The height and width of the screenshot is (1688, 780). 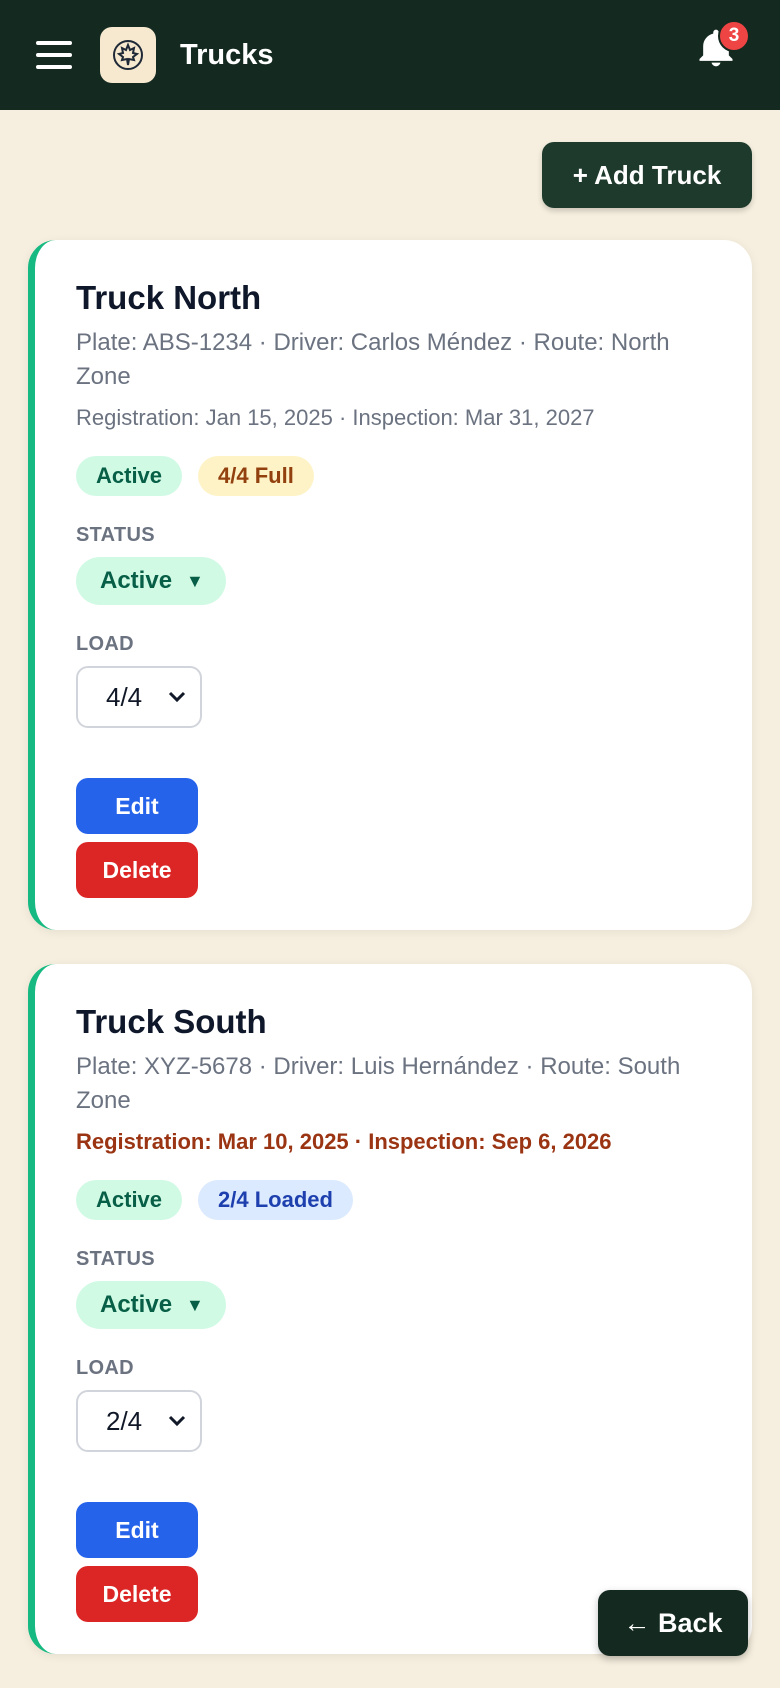 What do you see at coordinates (394, 1200) in the screenshot?
I see `chip-row: Active 2/4 Loaded` at bounding box center [394, 1200].